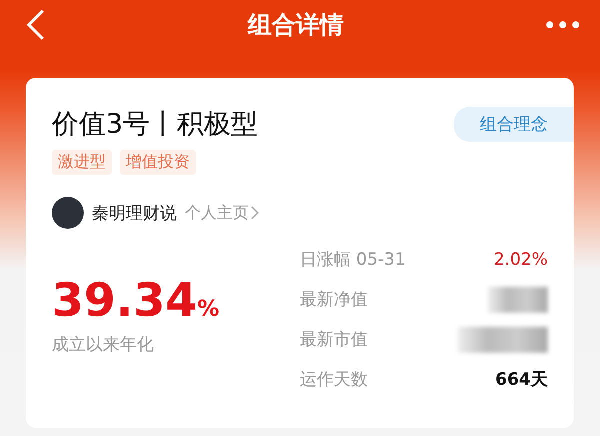 The image size is (600, 436). I want to click on stat-value: 2.02%, so click(521, 260).